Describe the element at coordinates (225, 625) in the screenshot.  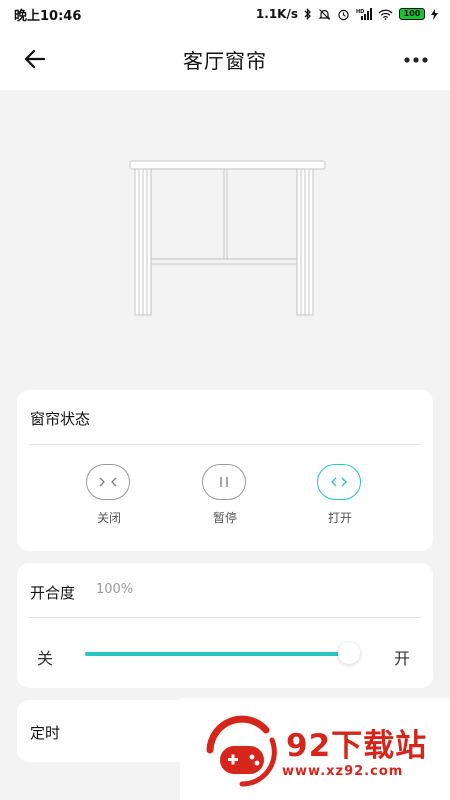
I see `opening-degree-card: 开合度 100% 关 开` at that location.